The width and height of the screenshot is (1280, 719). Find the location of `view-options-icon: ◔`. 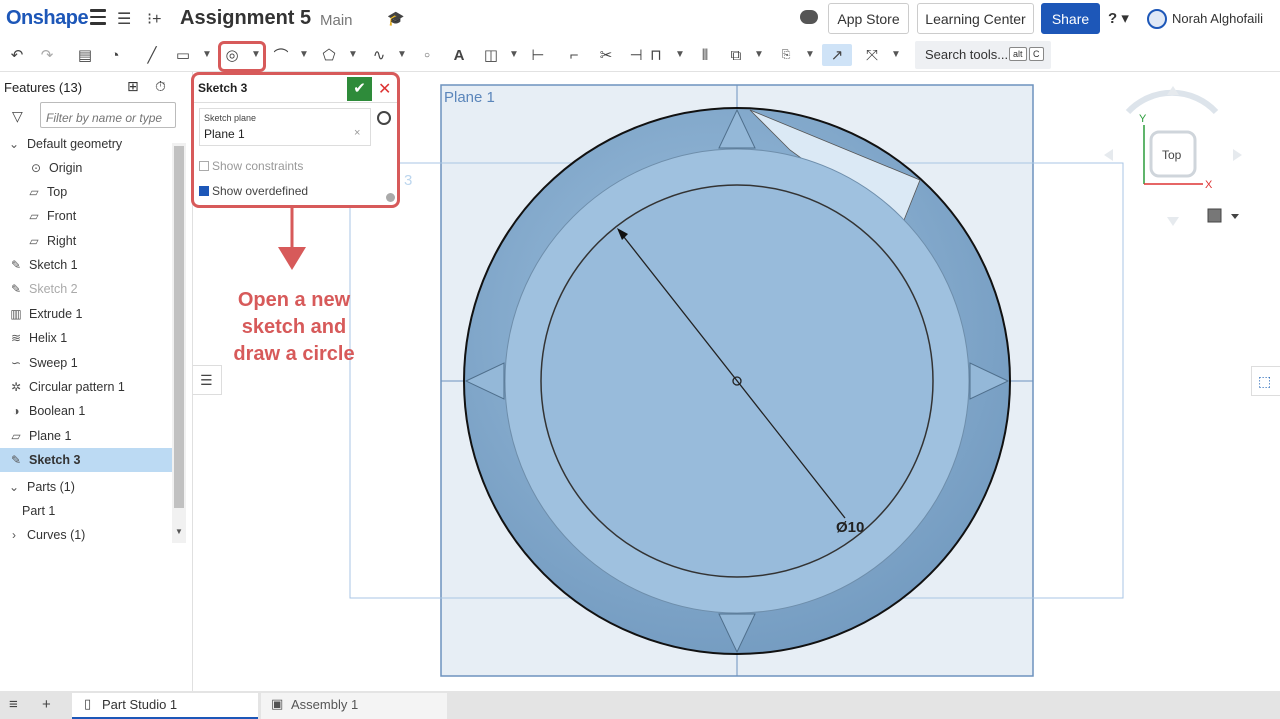

view-options-icon: ◔ is located at coordinates (115, 55).